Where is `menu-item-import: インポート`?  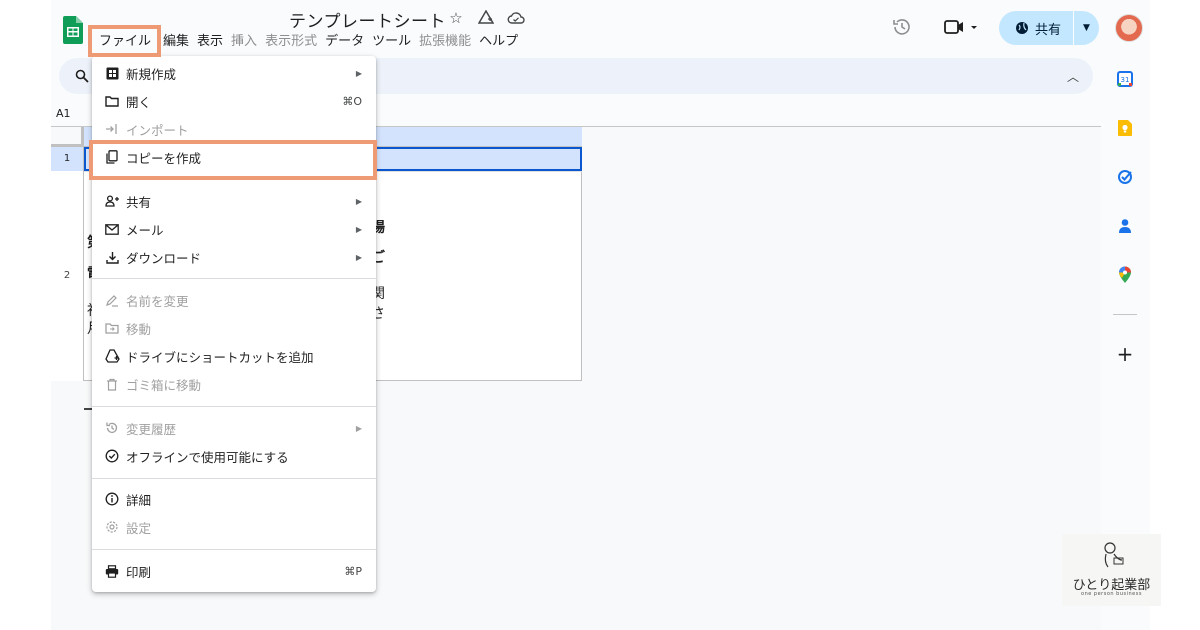
menu-item-import: インポート is located at coordinates (234, 129).